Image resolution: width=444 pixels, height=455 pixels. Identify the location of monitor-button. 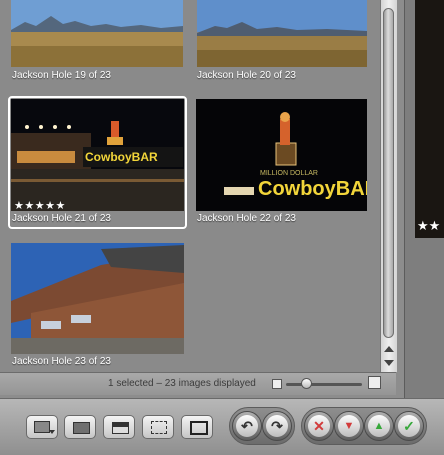
(42, 427).